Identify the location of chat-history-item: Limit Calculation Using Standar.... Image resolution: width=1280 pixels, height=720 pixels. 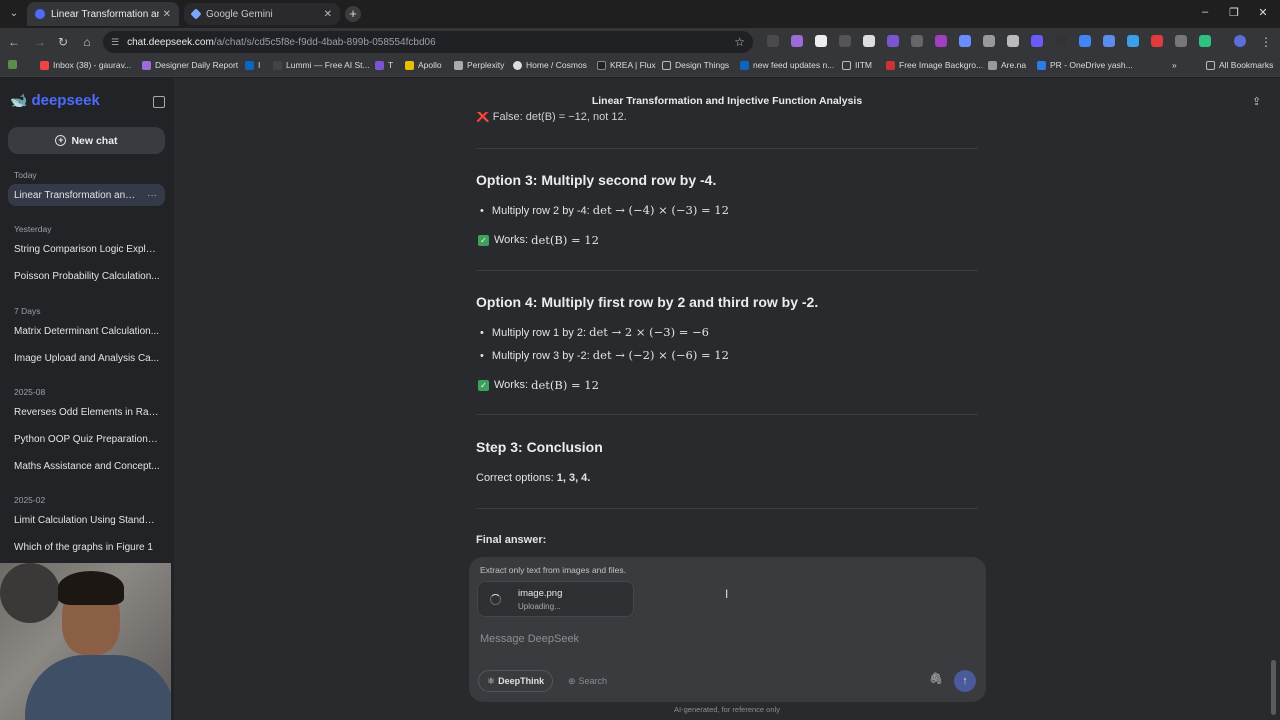
(86, 520).